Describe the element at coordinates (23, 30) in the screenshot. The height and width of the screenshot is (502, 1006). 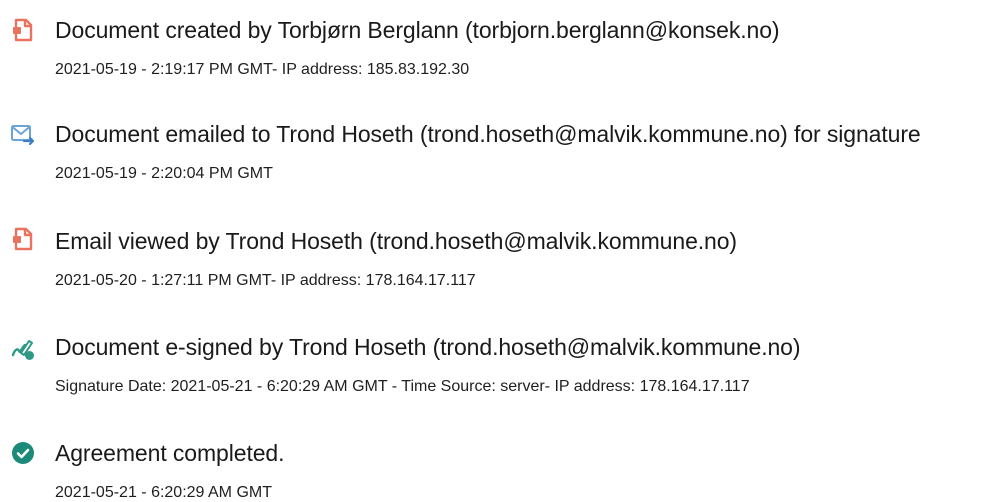
I see `document-created-icon` at that location.